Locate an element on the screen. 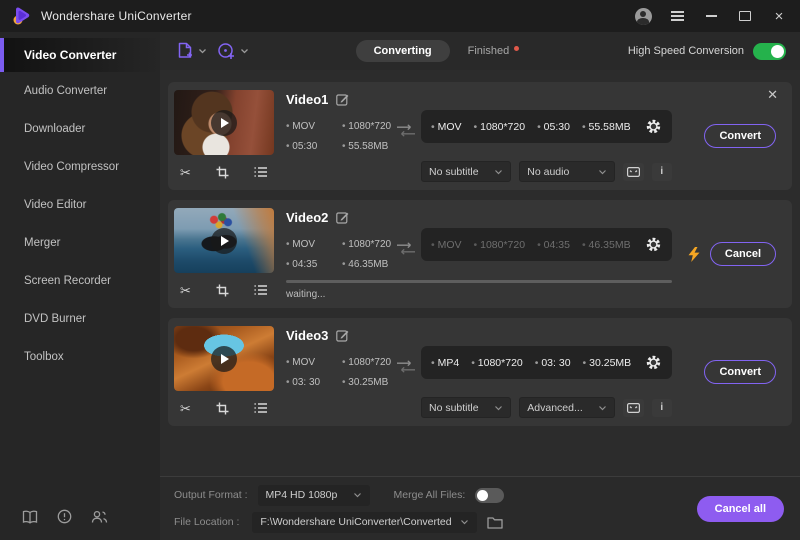 This screenshot has width=800, height=540. file-location-select: F:\Wondershare UniConverter\Converted is located at coordinates (364, 522).